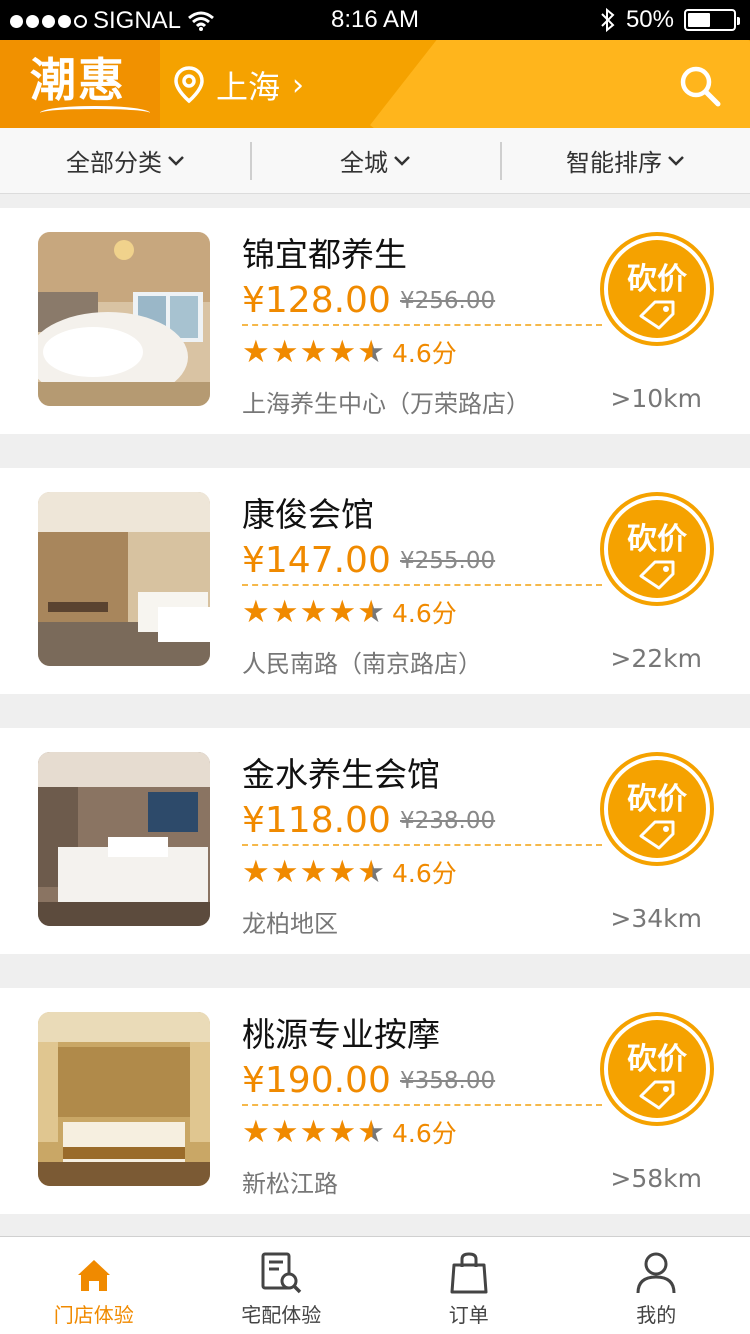  Describe the element at coordinates (281, 1315) in the screenshot. I see `tab-label: 宅配体验` at that location.